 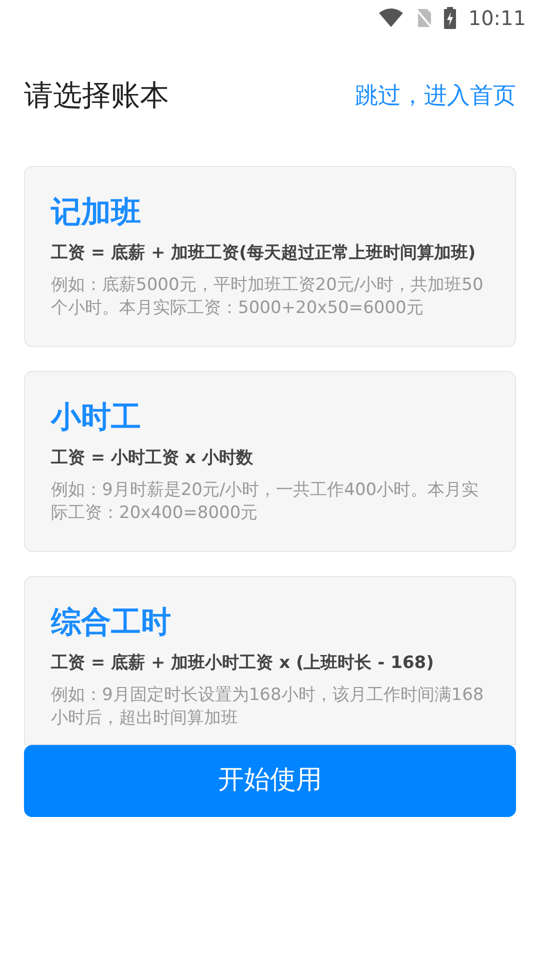 What do you see at coordinates (450, 18) in the screenshot?
I see `battery-charging-icon` at bounding box center [450, 18].